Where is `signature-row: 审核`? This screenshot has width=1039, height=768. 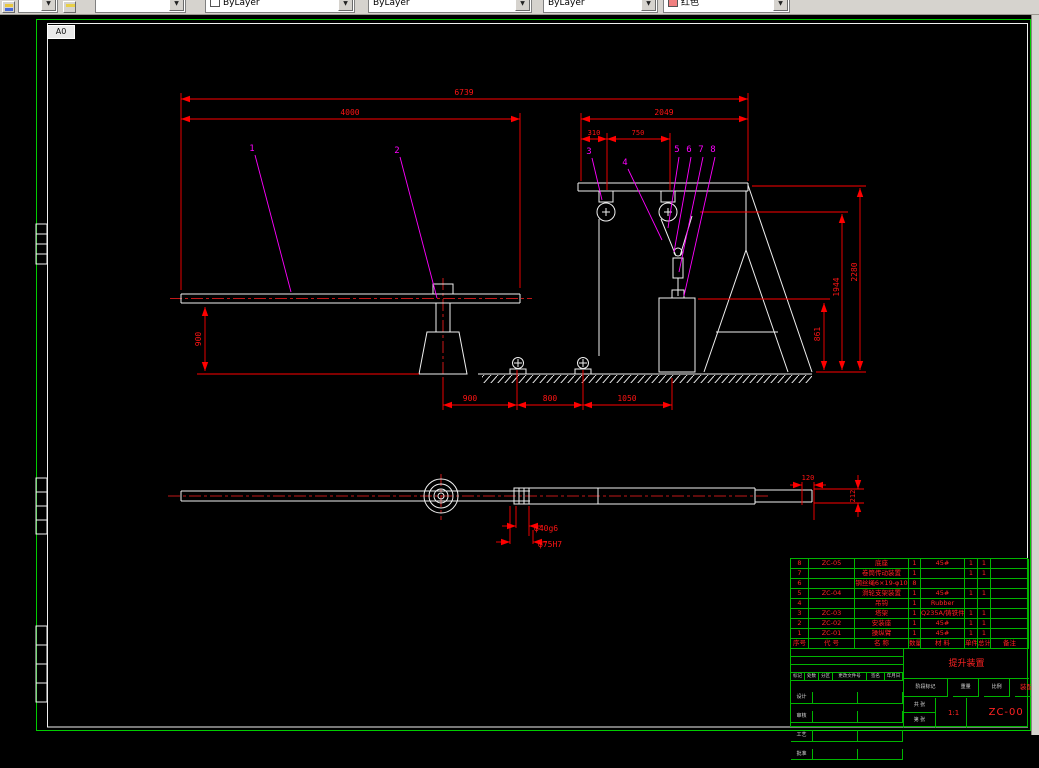
signature-row: 审核 is located at coordinates (847, 720).